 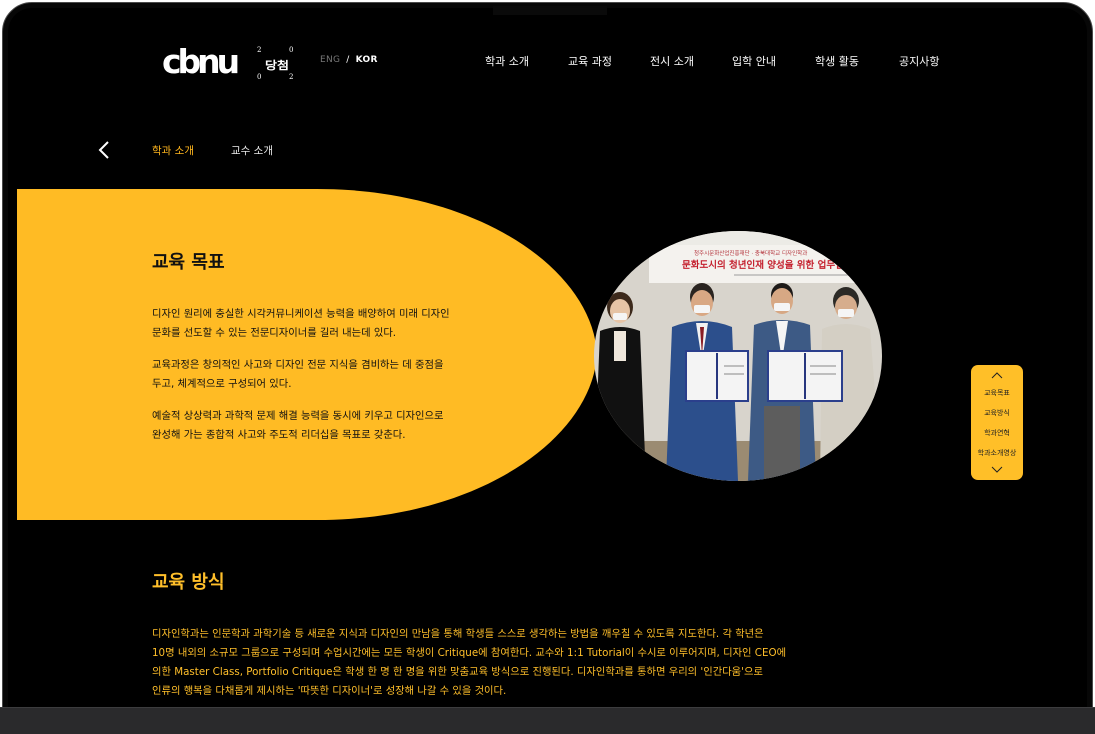 I want to click on chevron-down-icon, so click(x=997, y=470).